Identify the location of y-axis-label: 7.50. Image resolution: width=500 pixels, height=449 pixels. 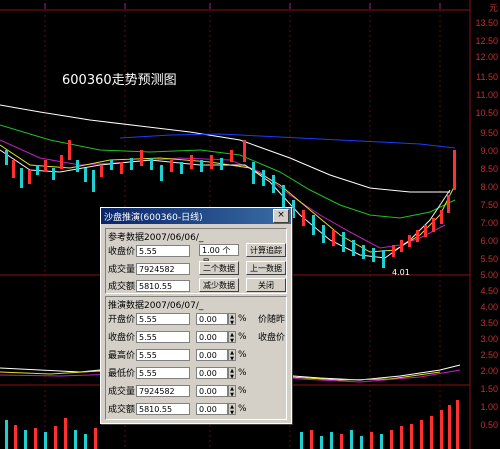
(489, 205).